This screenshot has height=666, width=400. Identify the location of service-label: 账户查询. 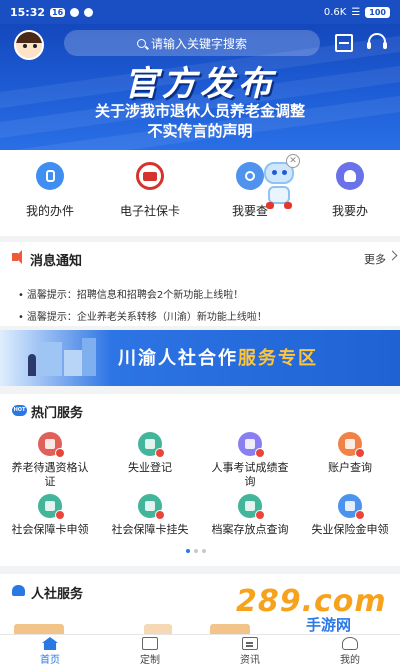
(350, 467).